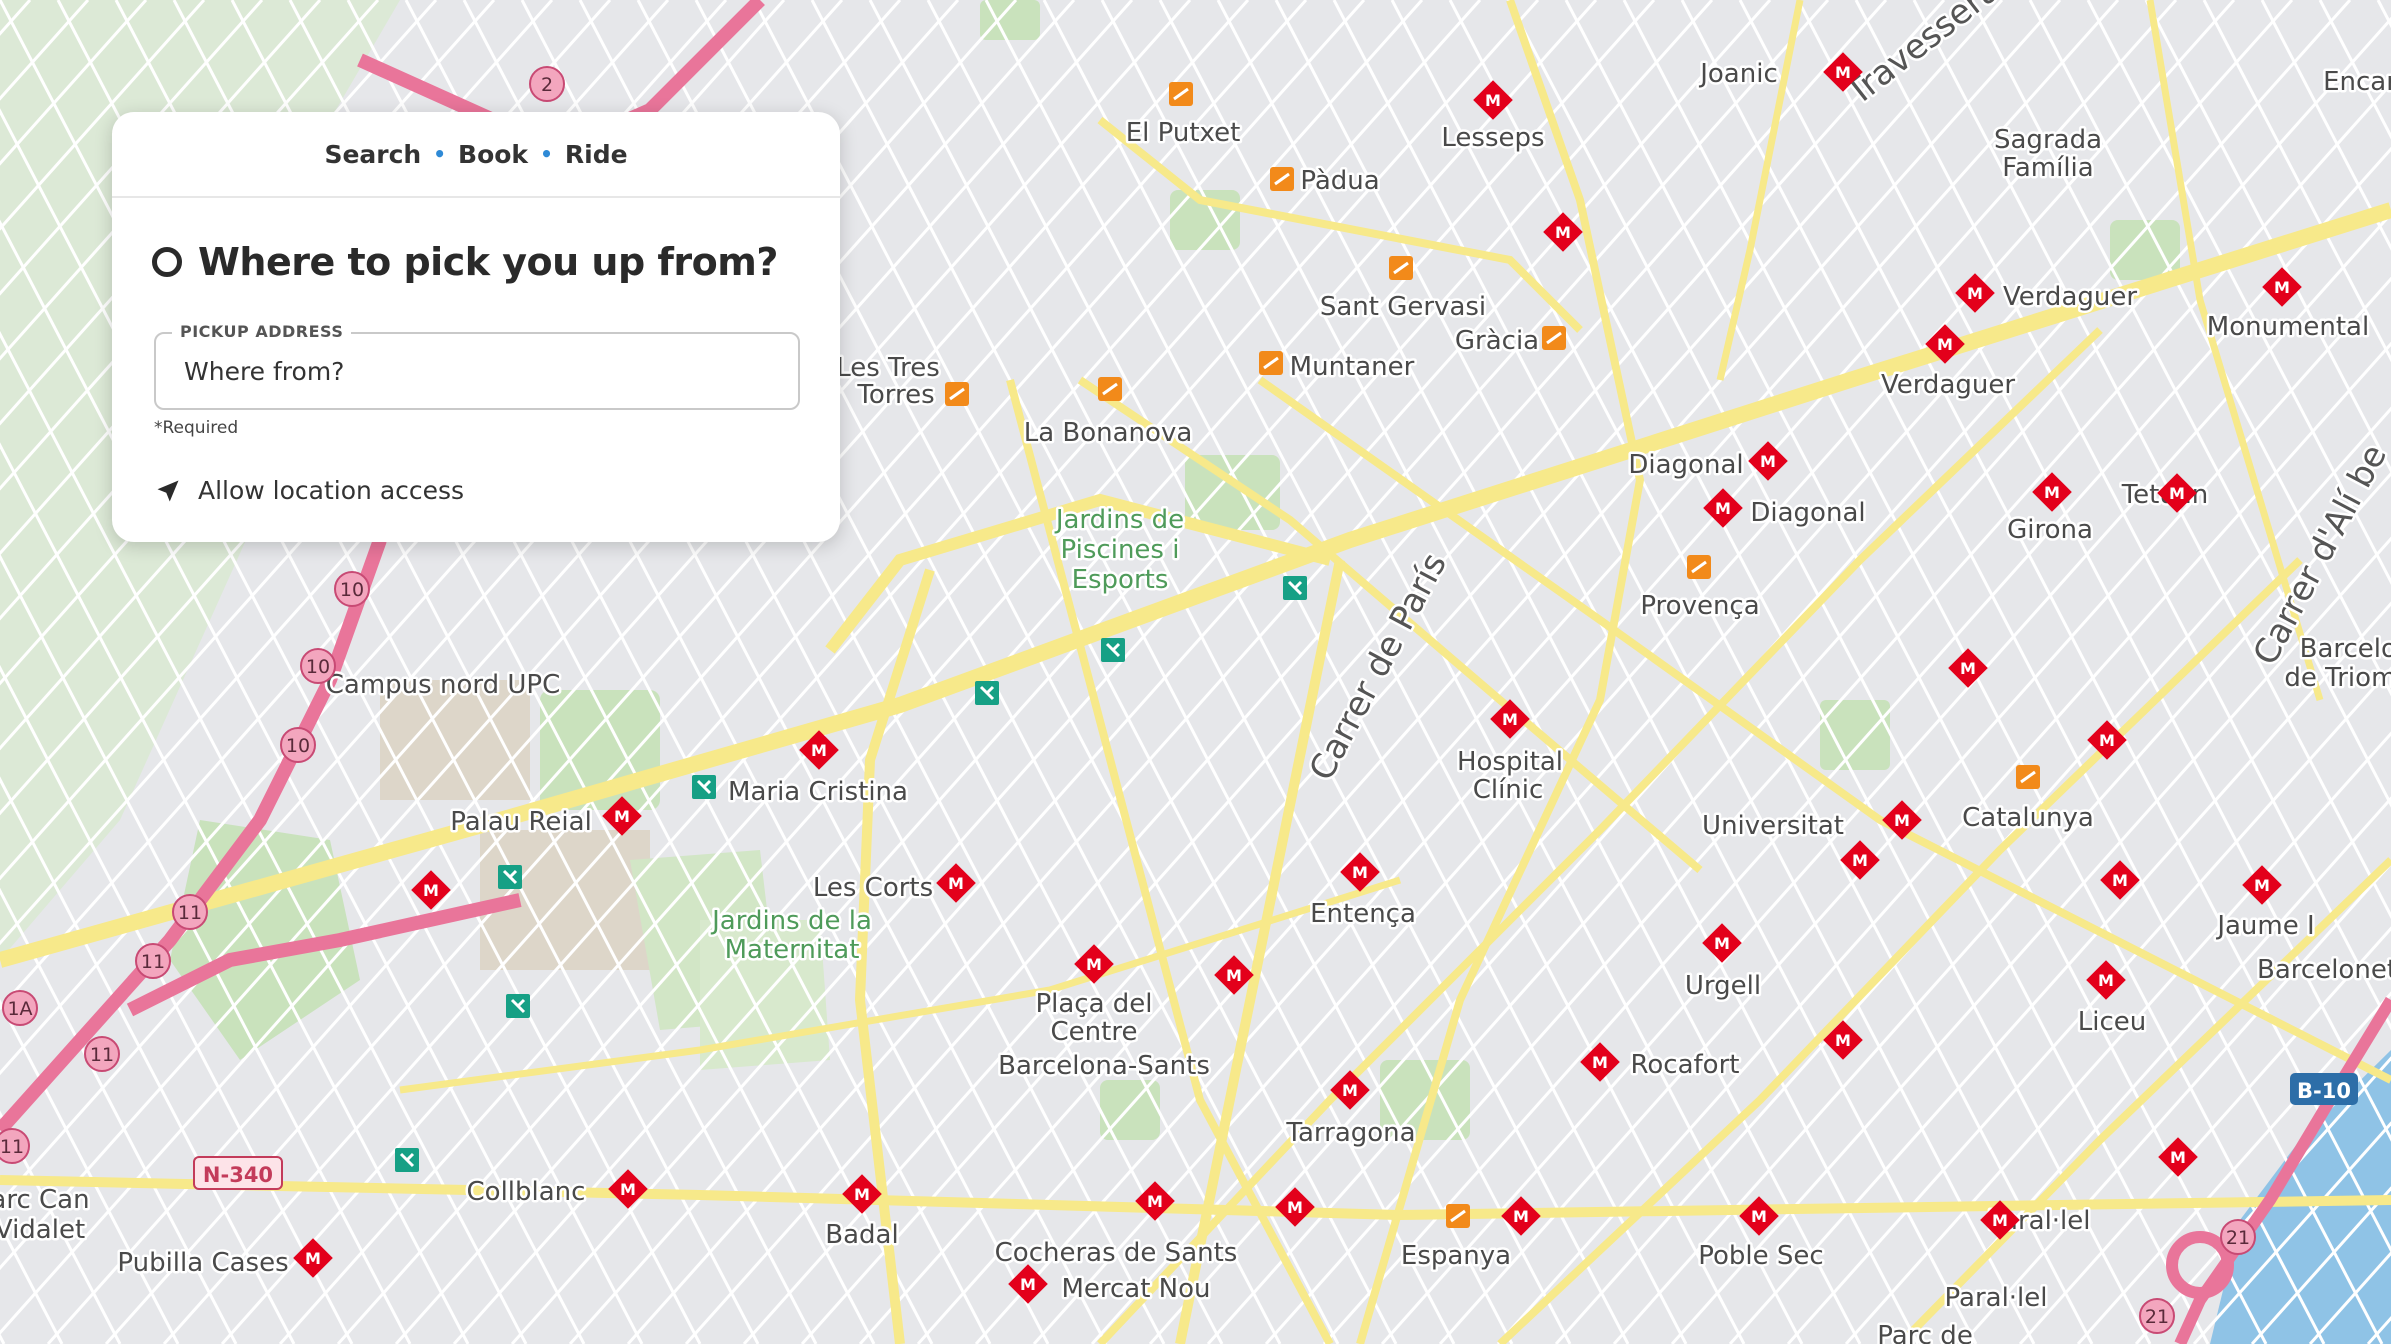 This screenshot has height=1344, width=2391. Describe the element at coordinates (1363, 914) in the screenshot. I see `place-label: Entença` at that location.